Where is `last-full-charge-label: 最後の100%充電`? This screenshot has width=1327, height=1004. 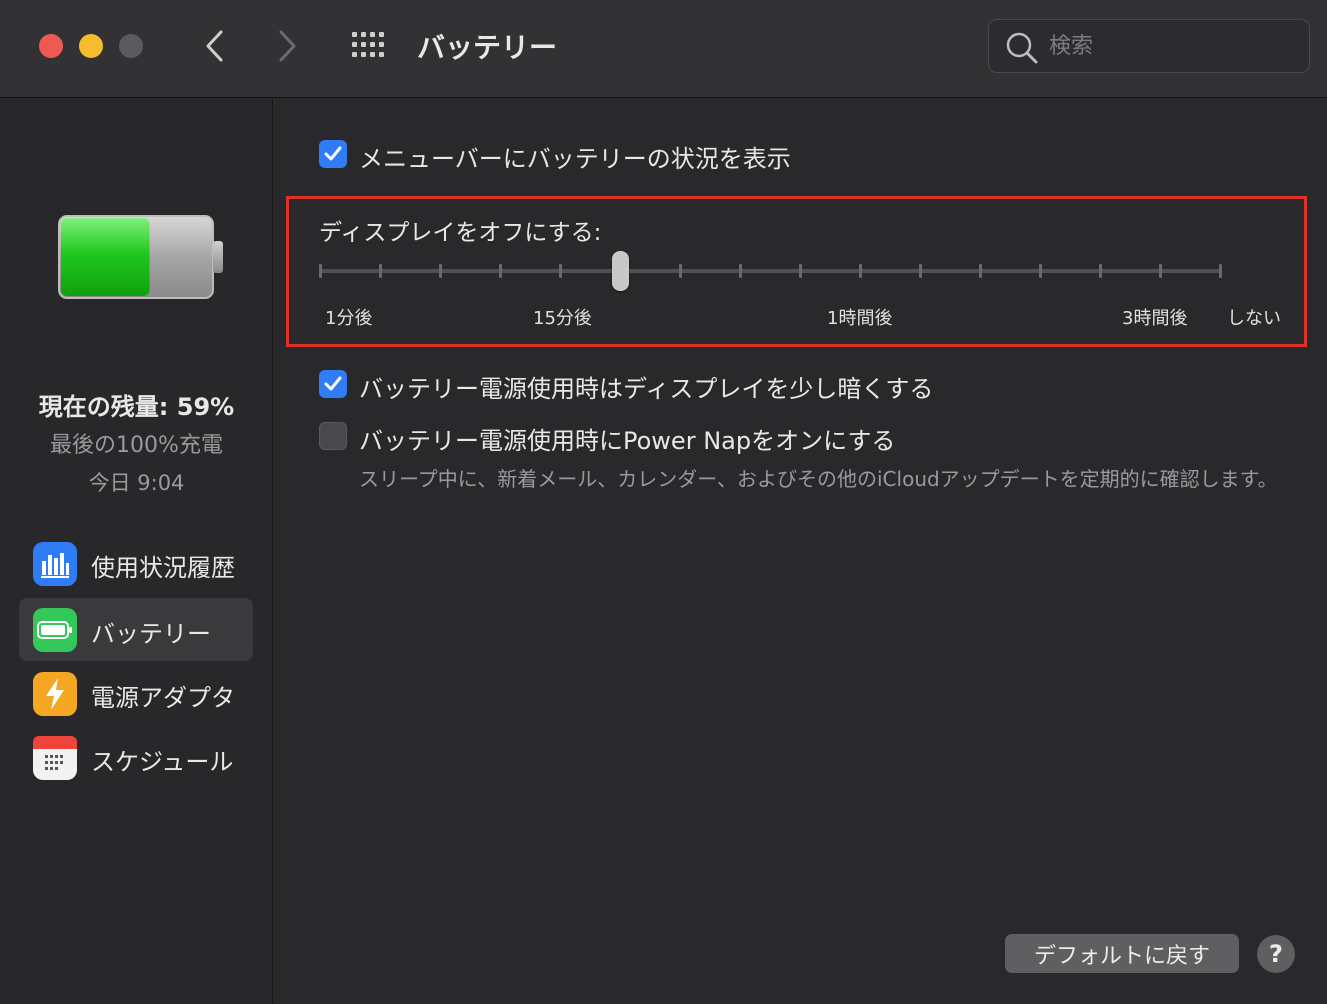 last-full-charge-label: 最後の100%充電 is located at coordinates (136, 445).